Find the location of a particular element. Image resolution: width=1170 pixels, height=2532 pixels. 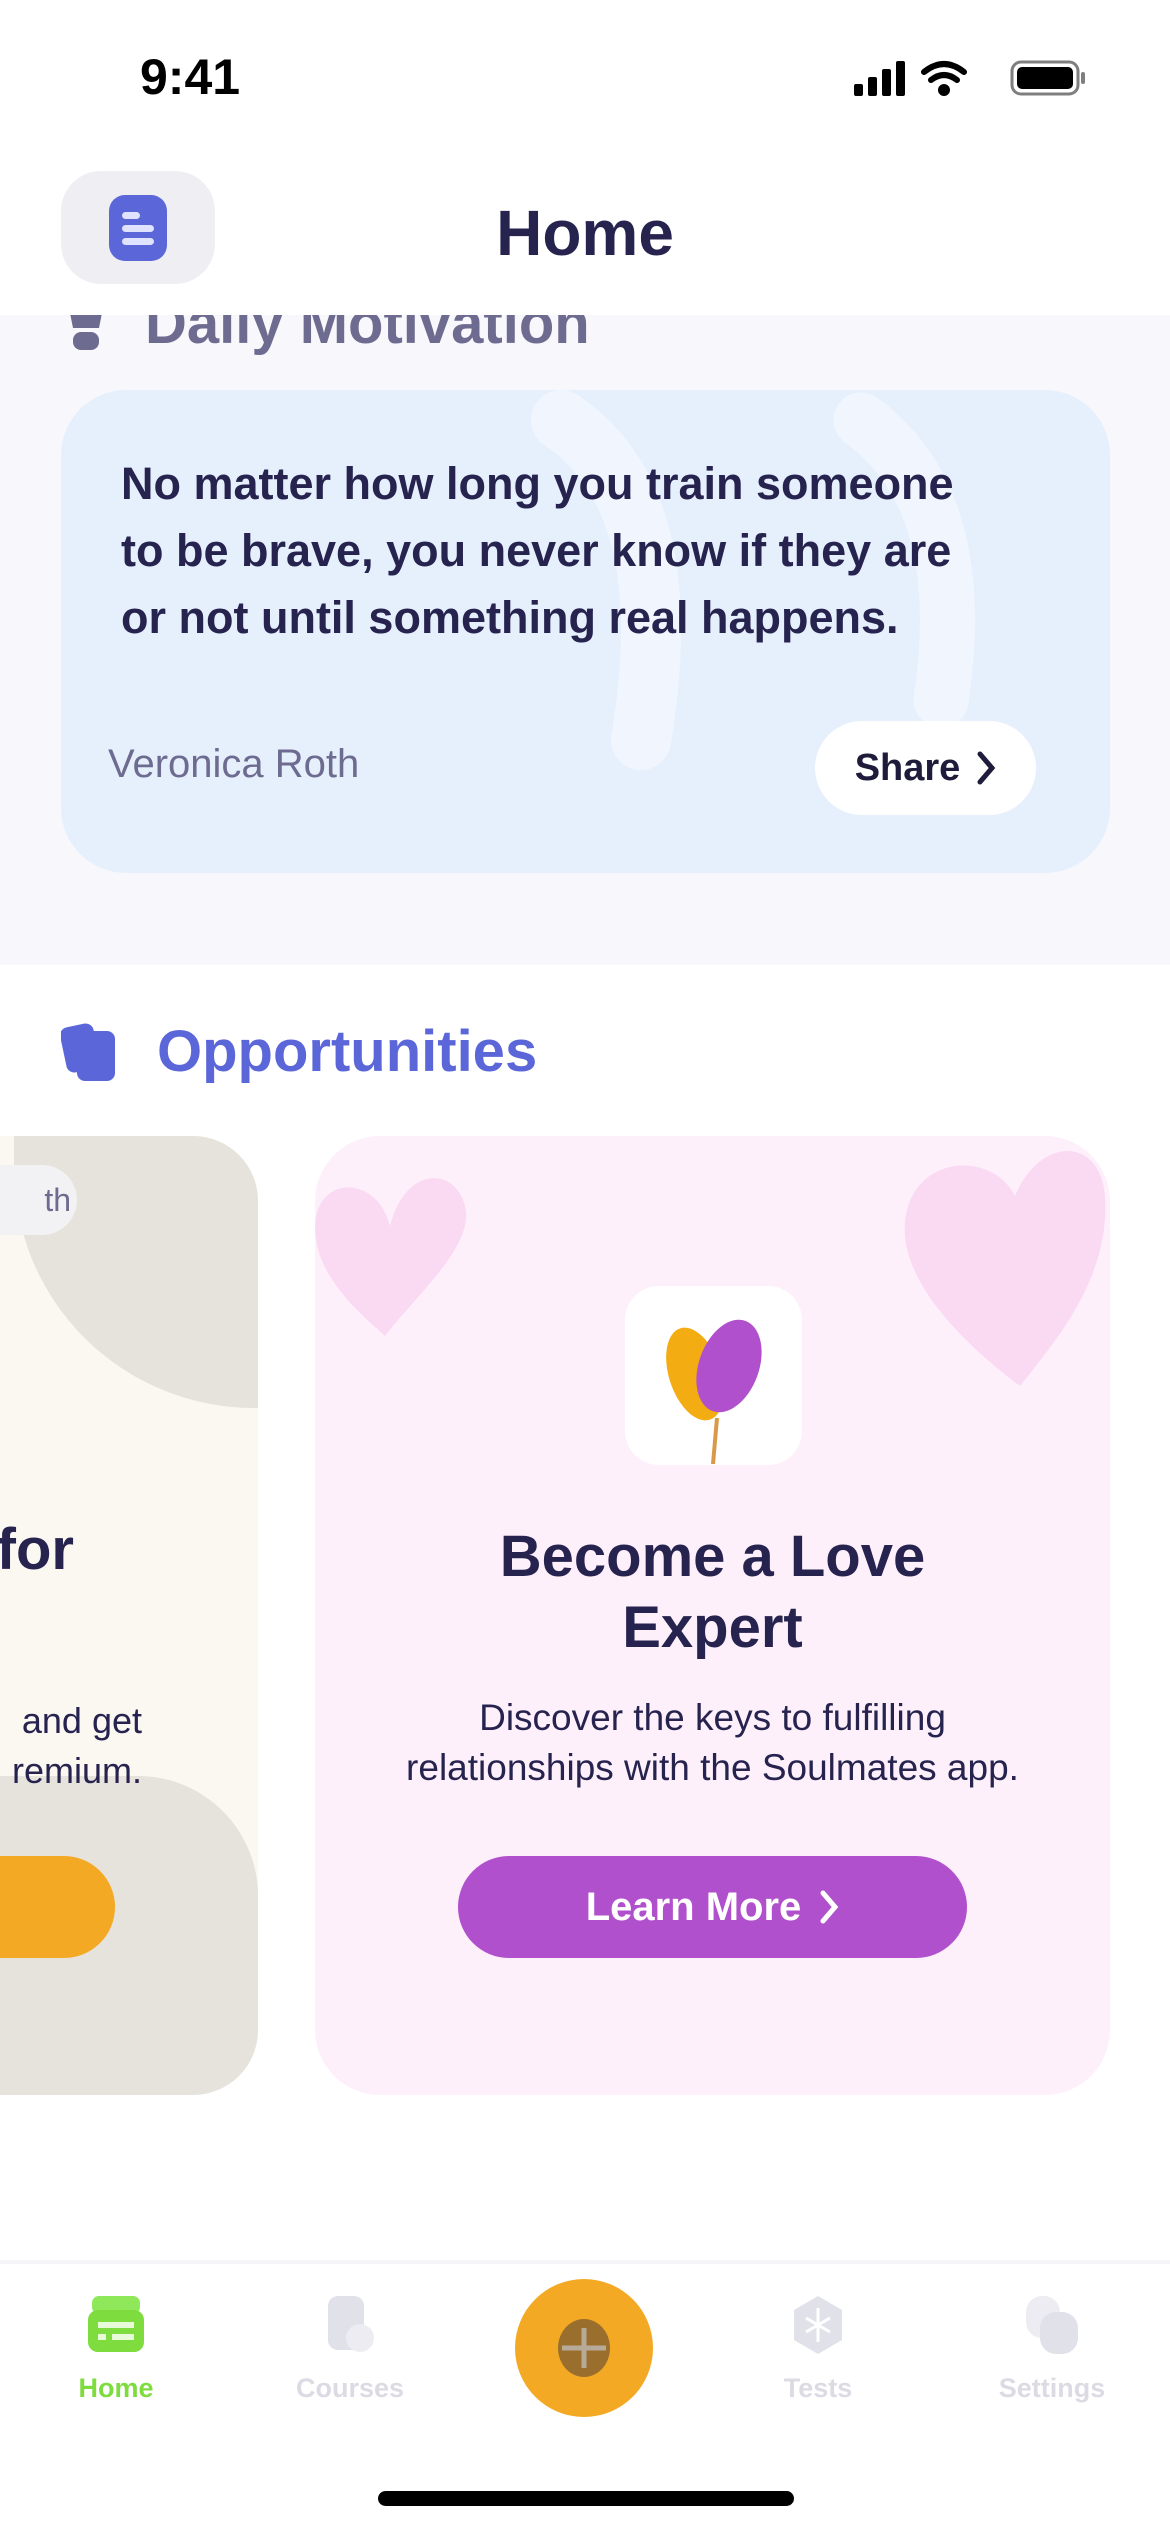

opportunity-card-premium: th for and get remium. is located at coordinates (129, 1615).